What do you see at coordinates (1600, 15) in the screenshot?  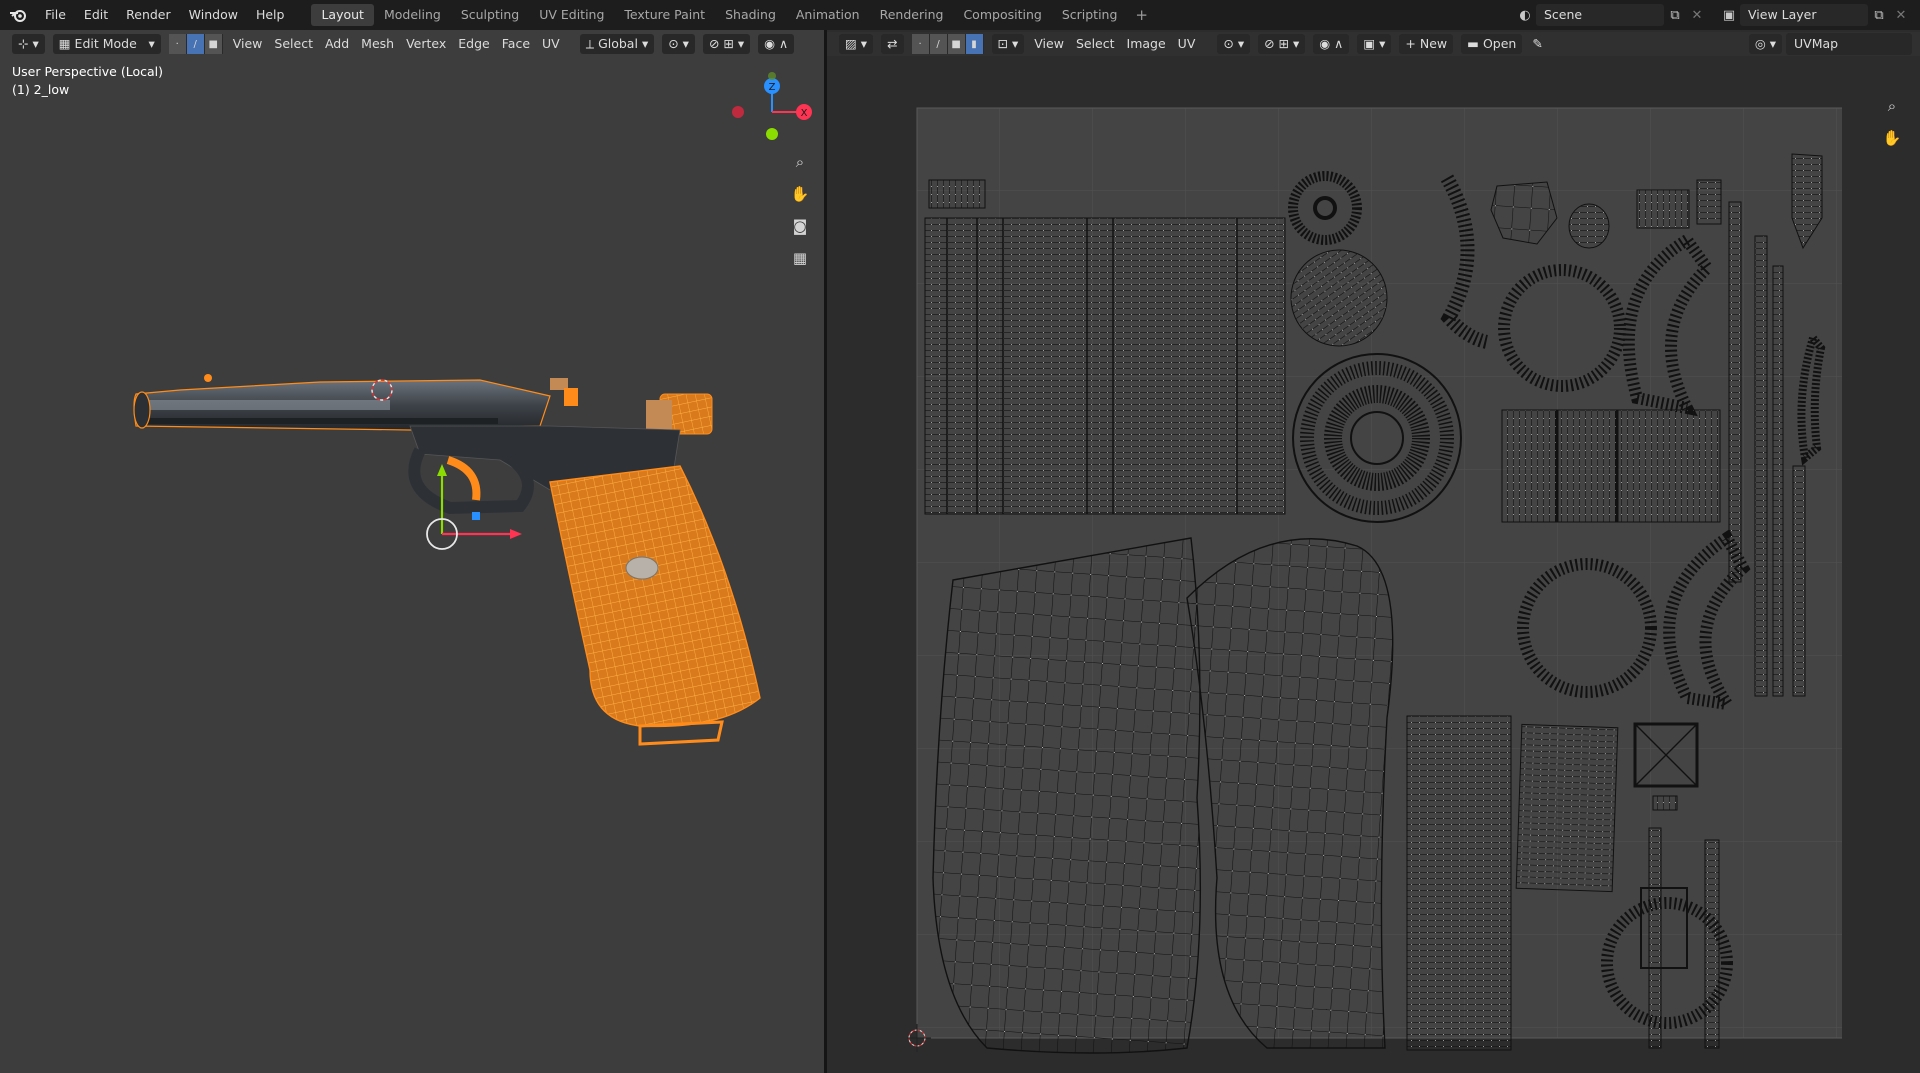 I see `scene-field: Scene` at bounding box center [1600, 15].